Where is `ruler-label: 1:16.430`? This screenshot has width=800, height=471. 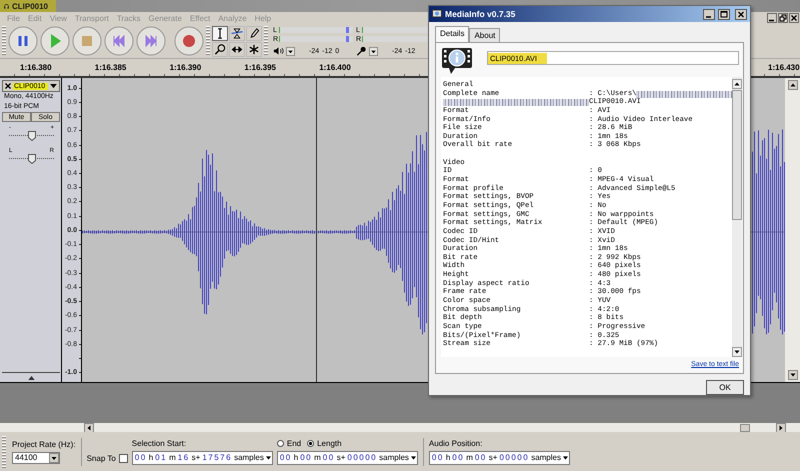
ruler-label: 1:16.430 is located at coordinates (784, 67).